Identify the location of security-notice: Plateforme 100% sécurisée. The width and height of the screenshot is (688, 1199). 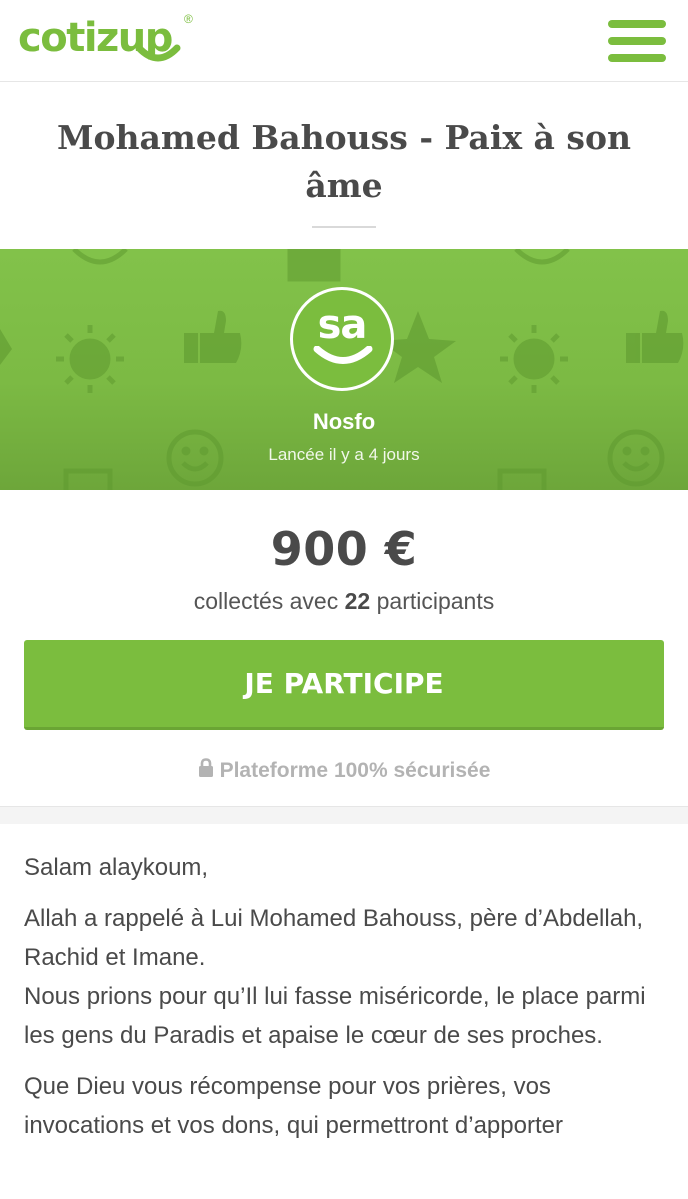
(344, 770).